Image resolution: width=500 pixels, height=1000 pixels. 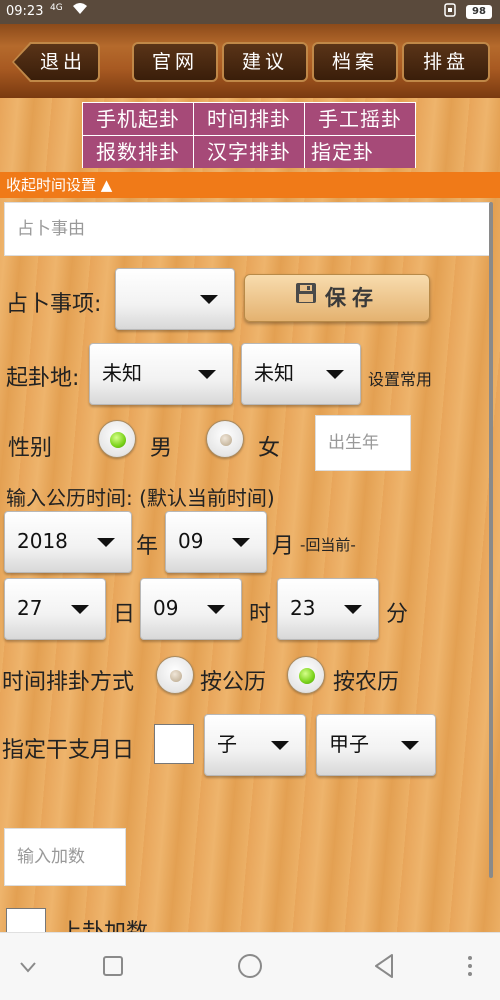 What do you see at coordinates (138, 152) in the screenshot?
I see `mode-number: 报数排卦` at bounding box center [138, 152].